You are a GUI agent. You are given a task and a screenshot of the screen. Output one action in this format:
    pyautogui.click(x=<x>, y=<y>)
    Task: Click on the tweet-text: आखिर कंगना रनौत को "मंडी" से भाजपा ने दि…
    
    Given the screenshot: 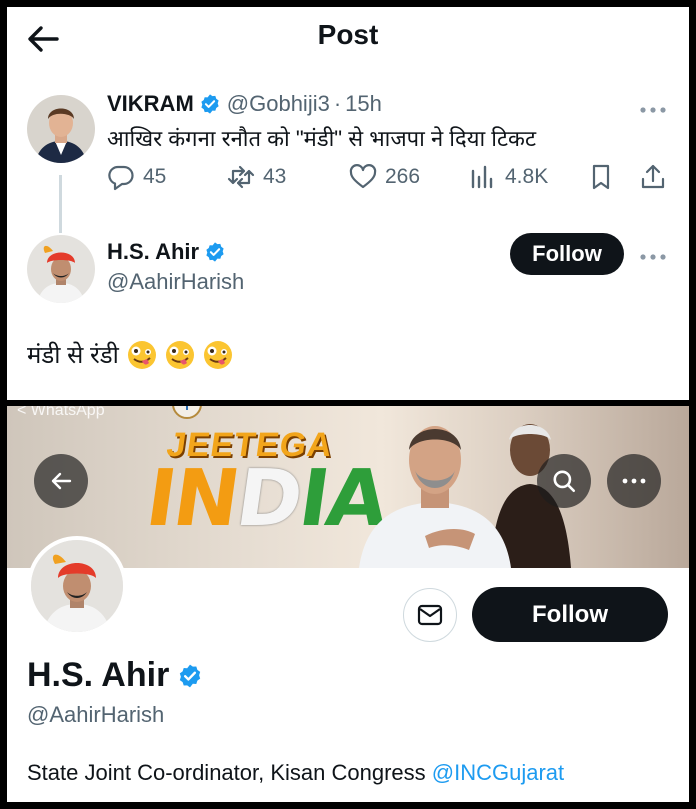 What is the action you would take?
    pyautogui.click(x=322, y=138)
    